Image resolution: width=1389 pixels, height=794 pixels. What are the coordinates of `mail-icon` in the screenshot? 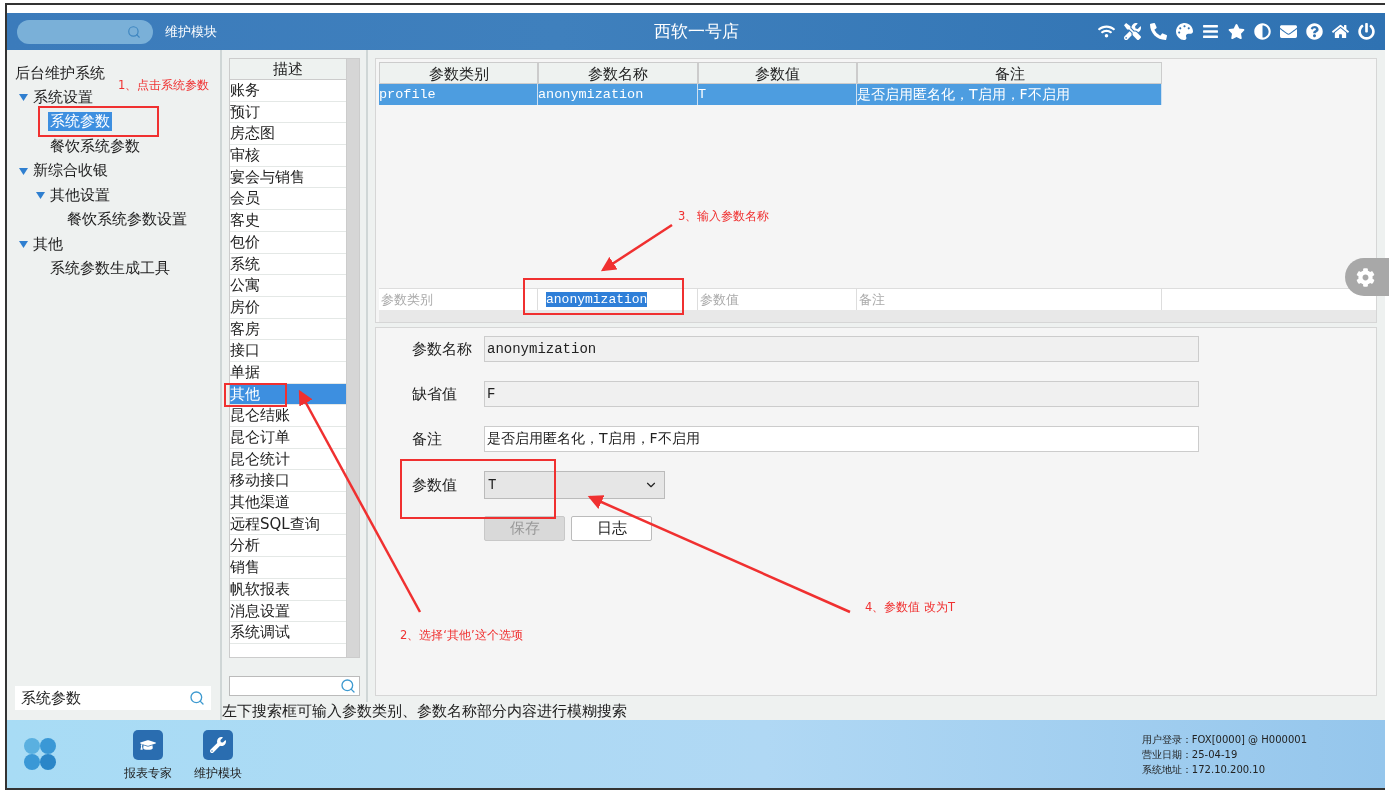 It's located at (1288, 31).